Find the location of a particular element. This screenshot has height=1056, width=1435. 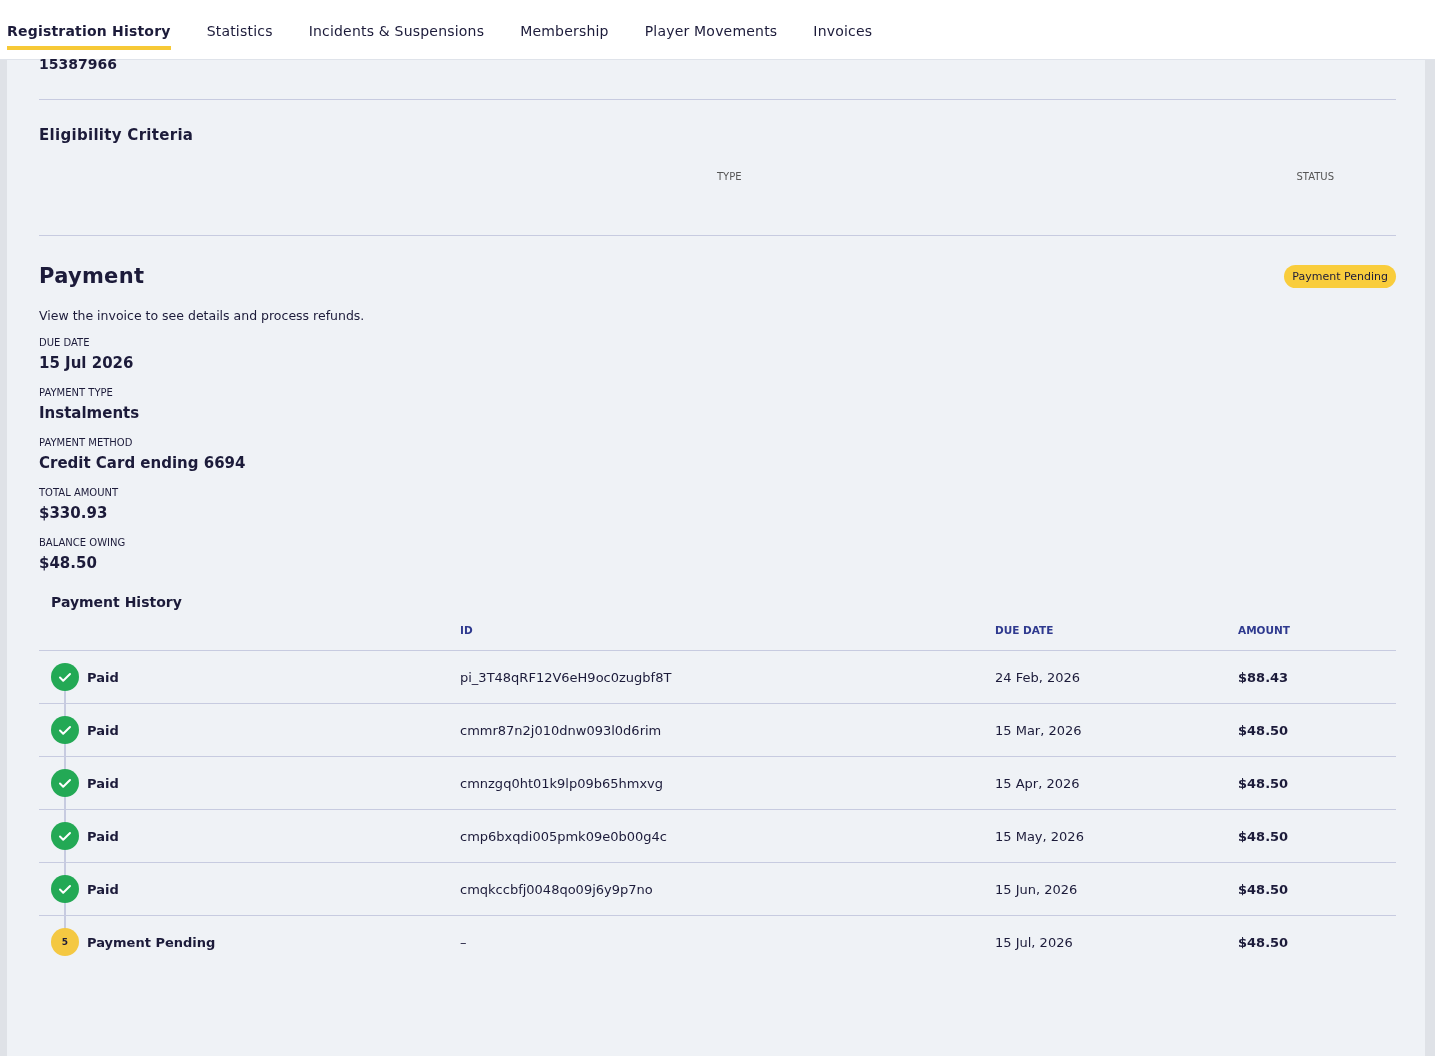

step-number: 5 is located at coordinates (65, 942).